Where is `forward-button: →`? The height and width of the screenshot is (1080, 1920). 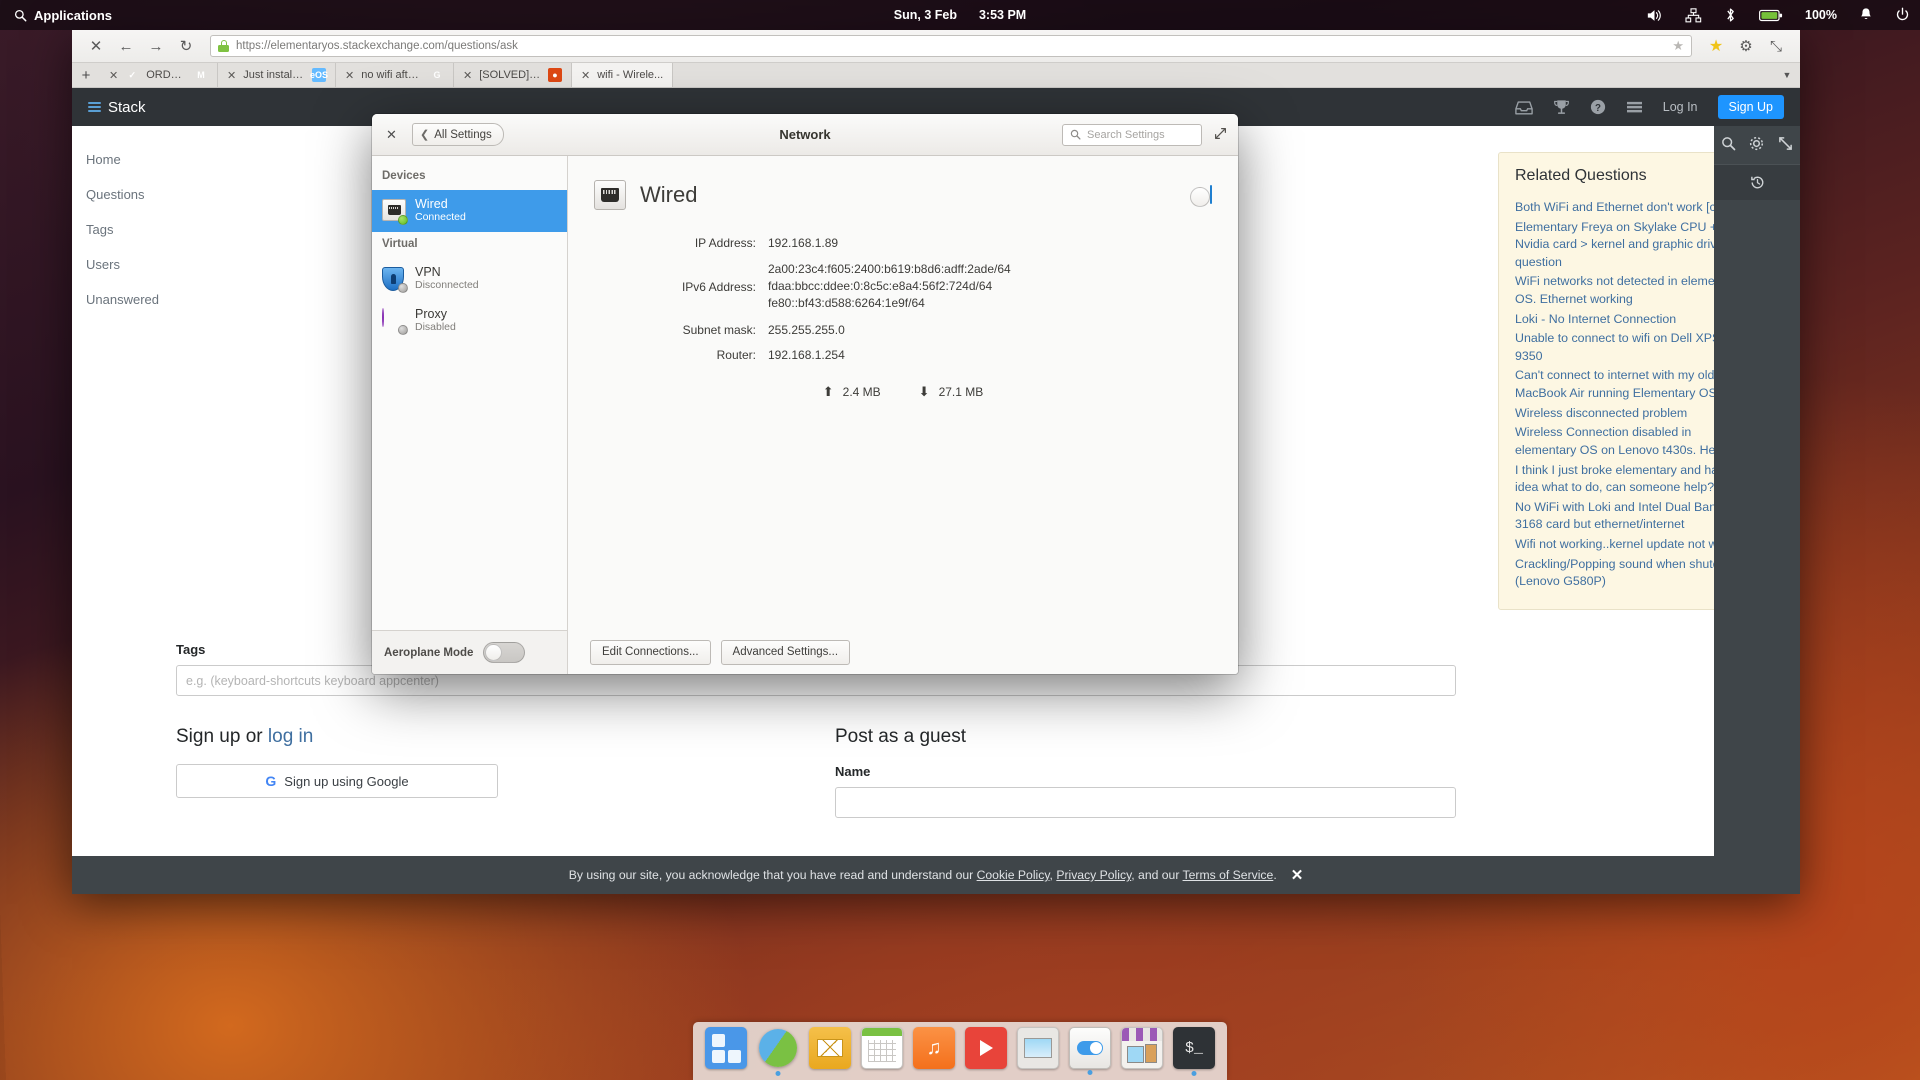
forward-button: → is located at coordinates (156, 46).